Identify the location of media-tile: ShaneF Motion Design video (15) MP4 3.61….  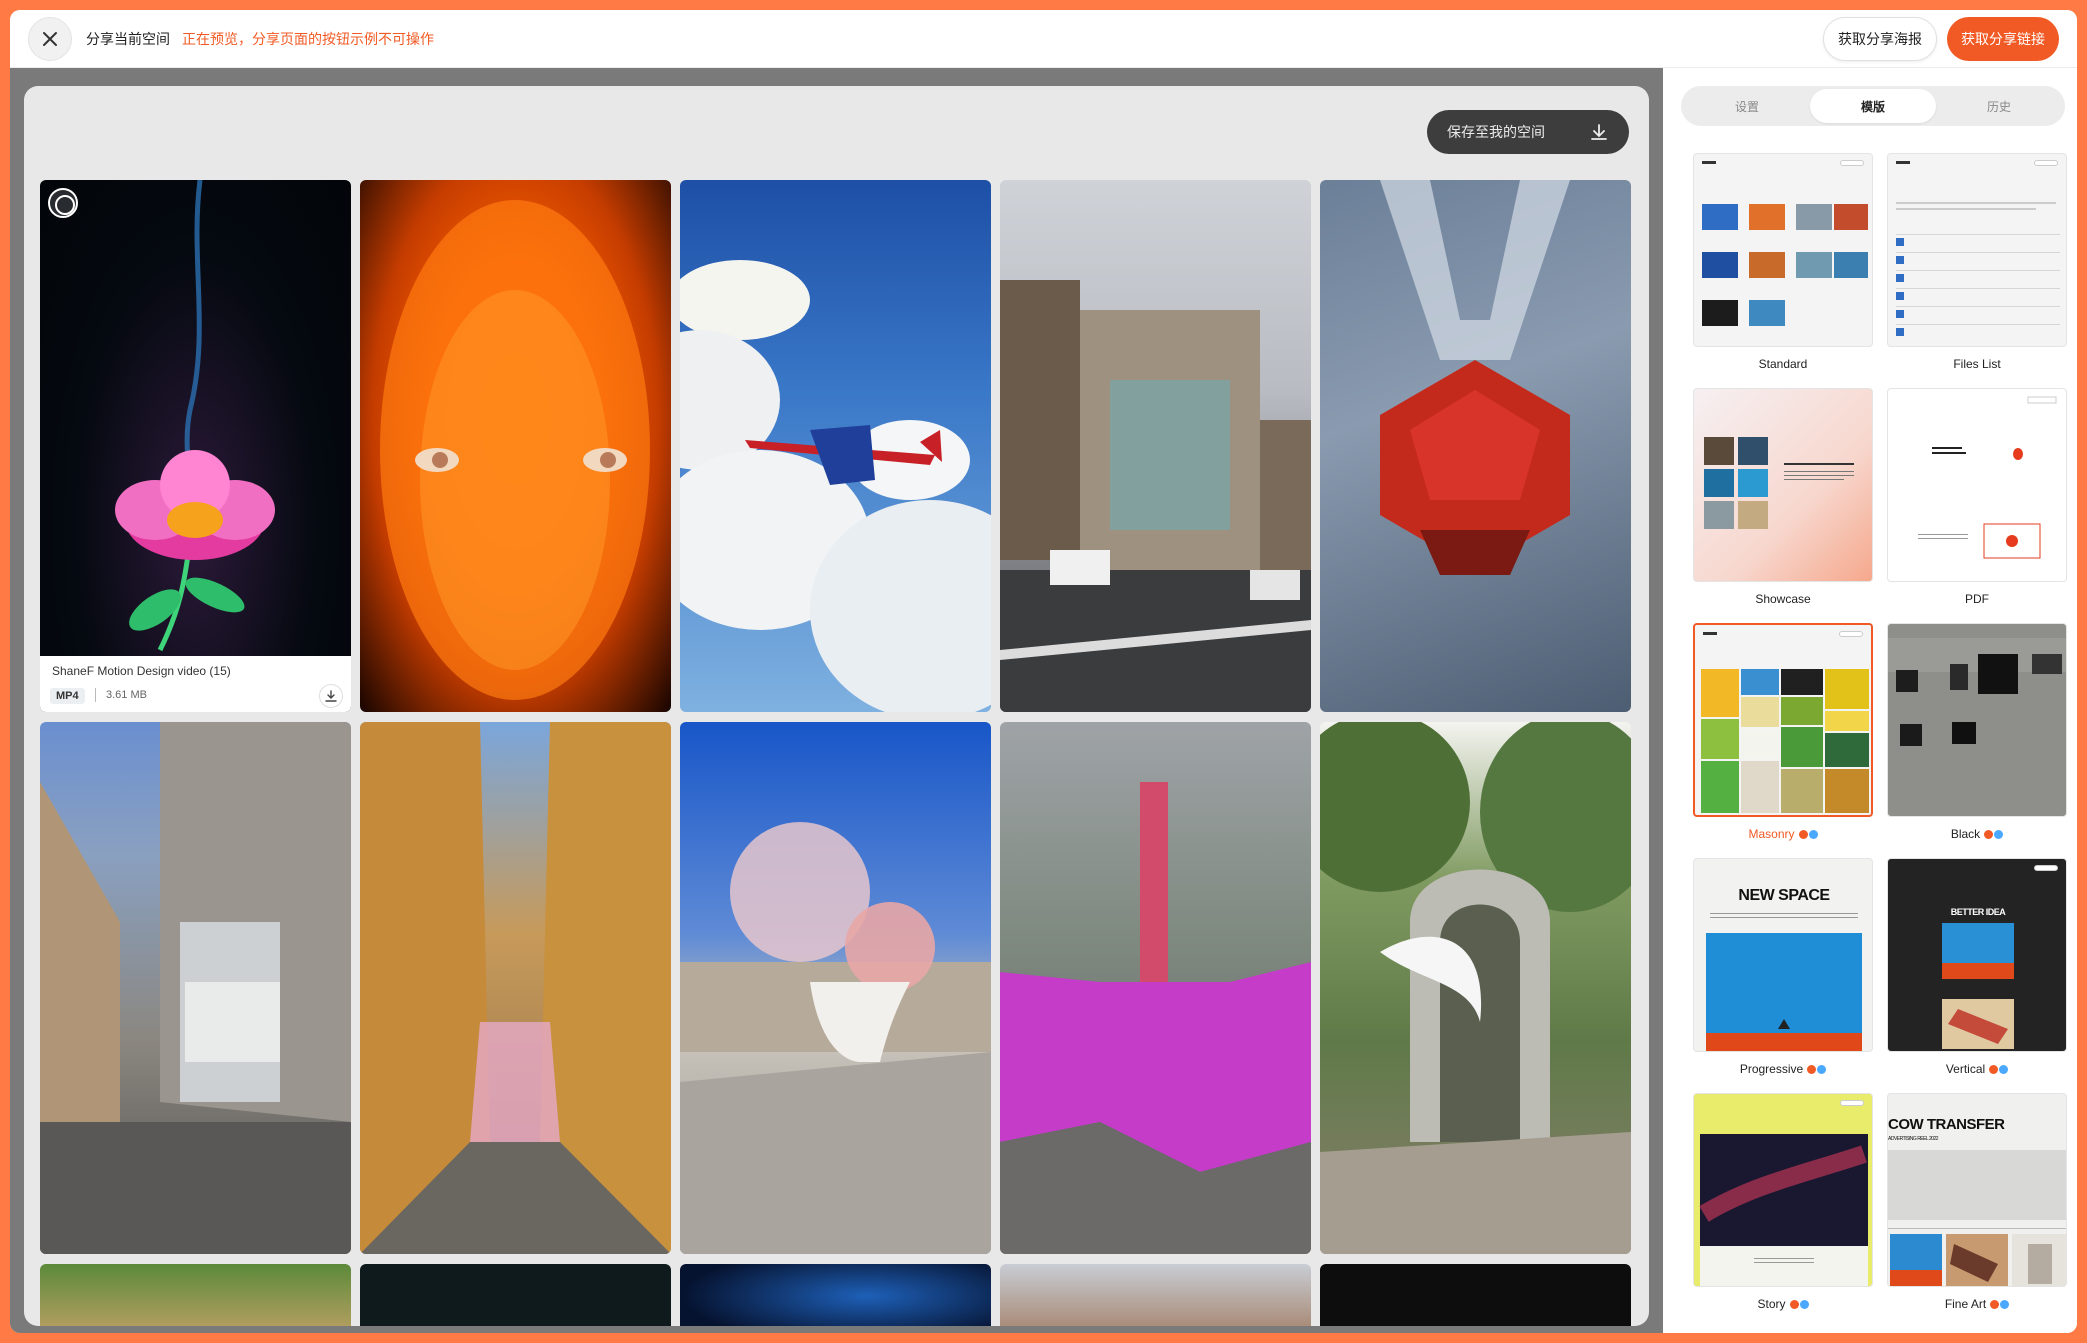
(195, 446).